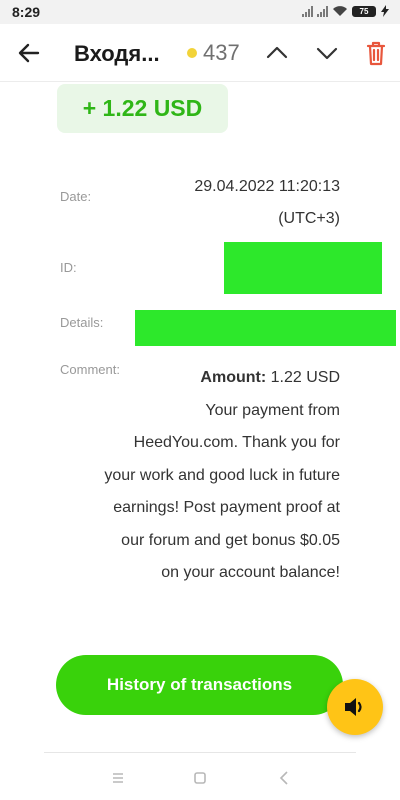 The image size is (400, 800). What do you see at coordinates (68, 267) in the screenshot?
I see `id-label: ID:` at bounding box center [68, 267].